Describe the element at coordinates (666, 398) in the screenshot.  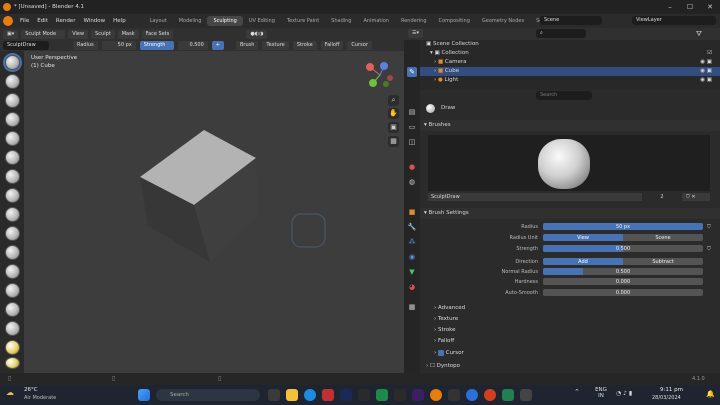
I see `clock-date: 28/03/2024` at that location.